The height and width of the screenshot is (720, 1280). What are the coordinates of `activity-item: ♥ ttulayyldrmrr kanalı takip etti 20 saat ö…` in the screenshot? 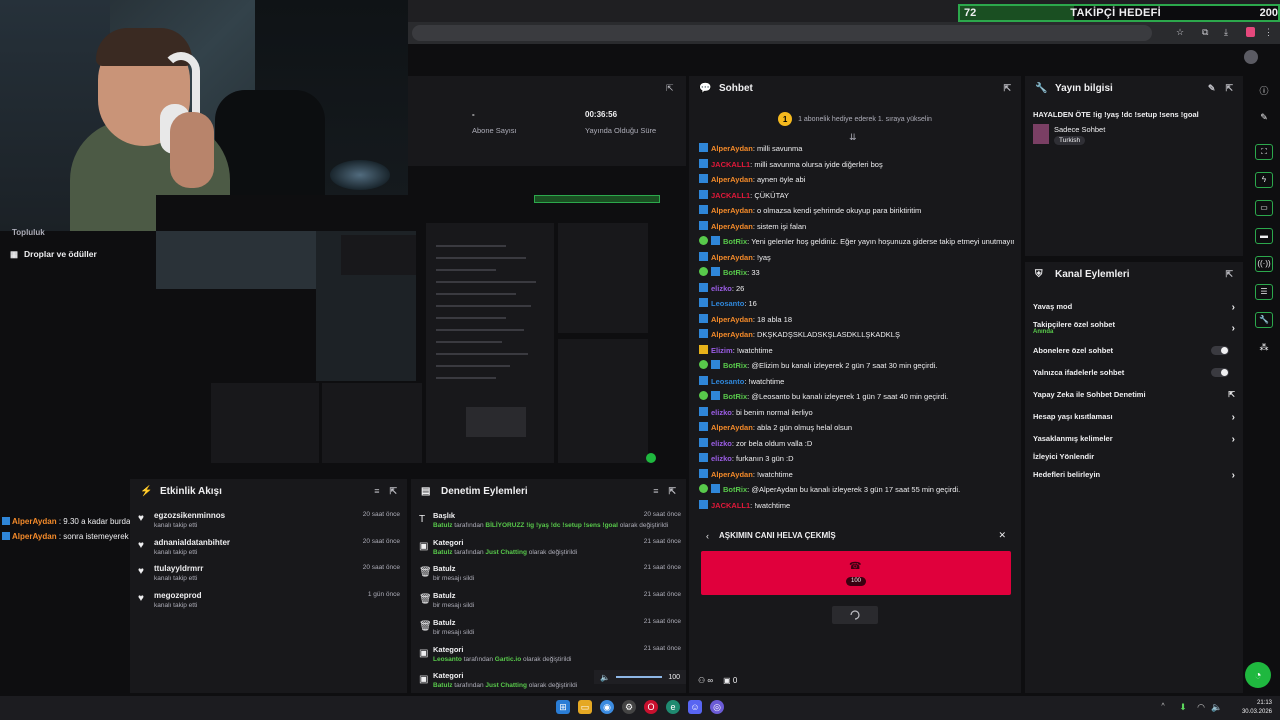 It's located at (269, 577).